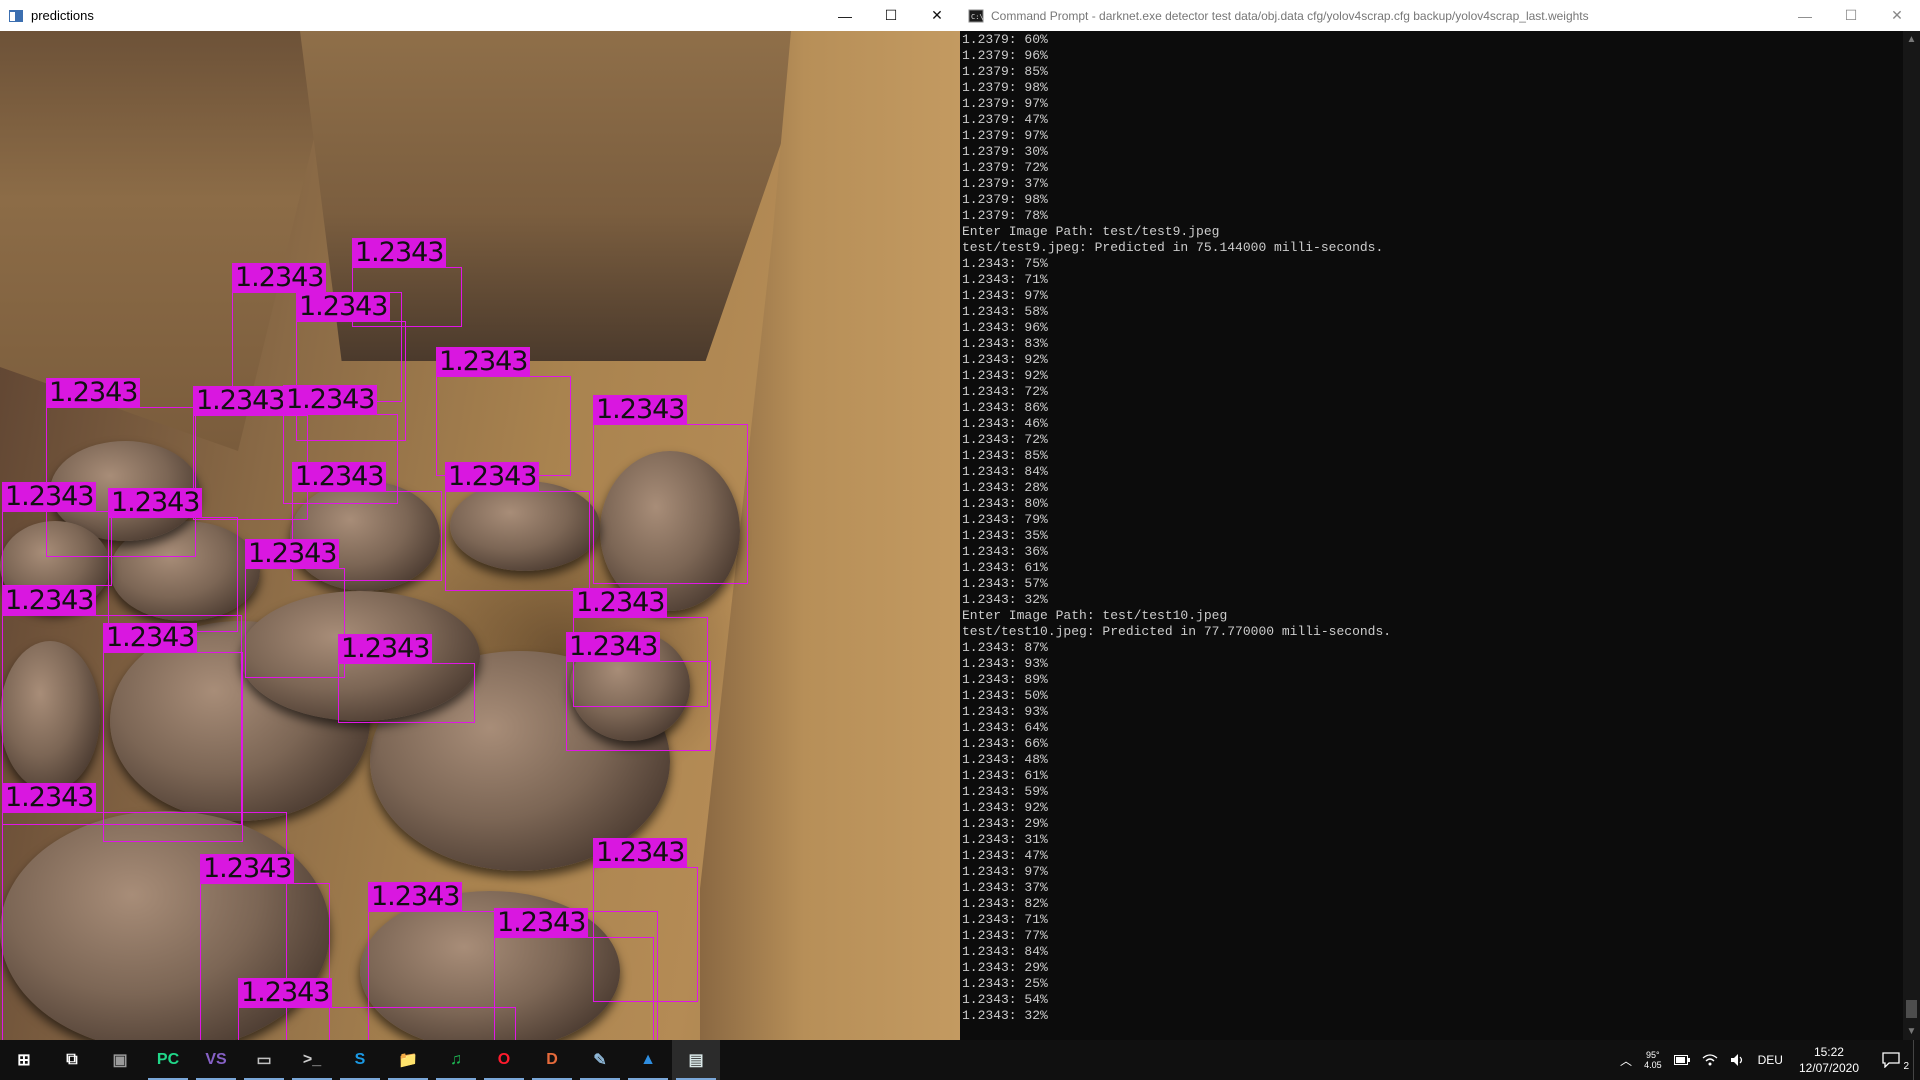  What do you see at coordinates (1770, 1060) in the screenshot?
I see `language-indicator: DEU` at bounding box center [1770, 1060].